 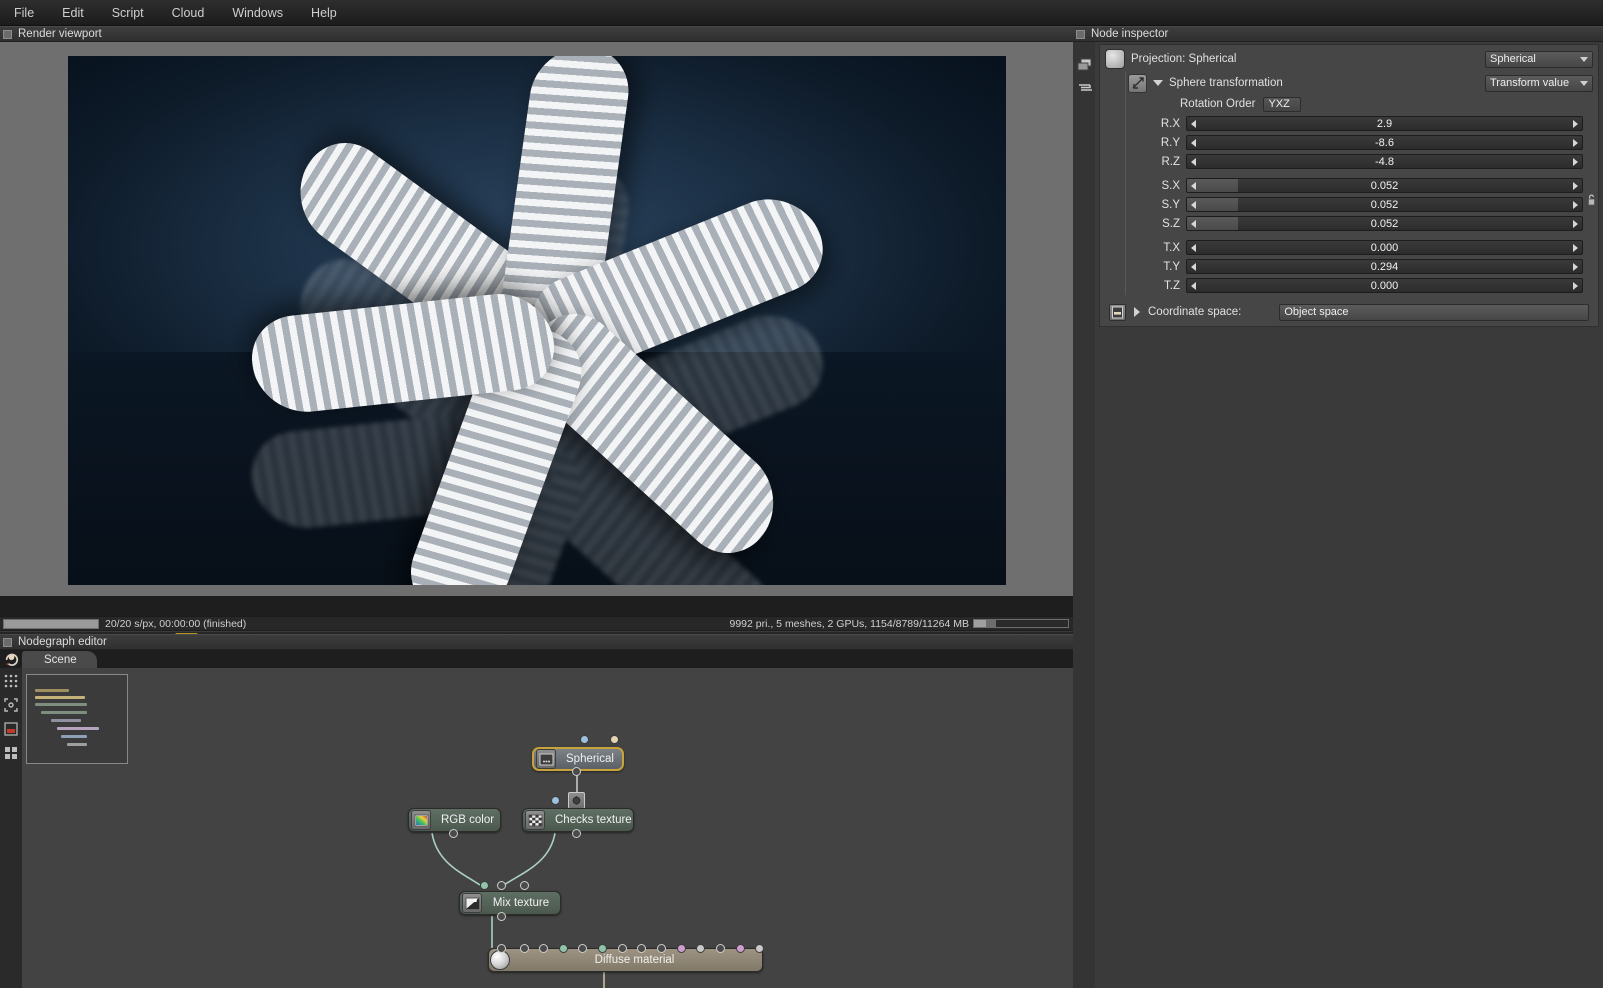 What do you see at coordinates (1171, 247) in the screenshot?
I see `slider-label: T.X` at bounding box center [1171, 247].